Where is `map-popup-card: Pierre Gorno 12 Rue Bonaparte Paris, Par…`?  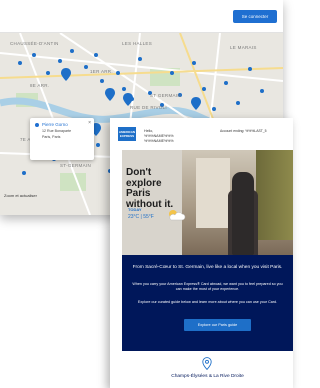
map-popup-card: Pierre Gorno 12 Rue Bonaparte Paris, Par… is located at coordinates (62, 139).